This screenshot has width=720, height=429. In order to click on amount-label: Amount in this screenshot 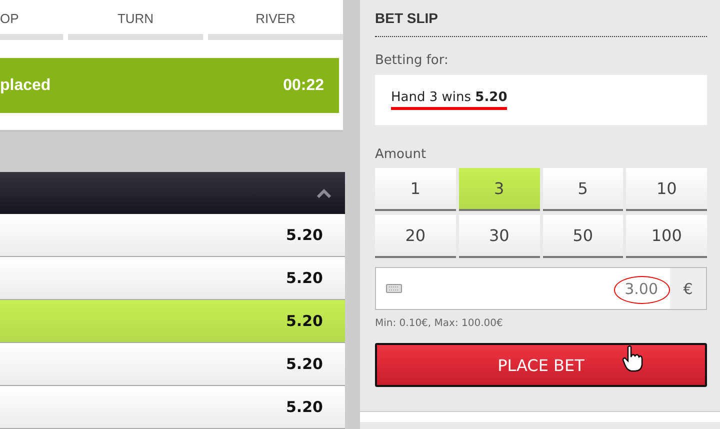, I will do `click(401, 154)`.